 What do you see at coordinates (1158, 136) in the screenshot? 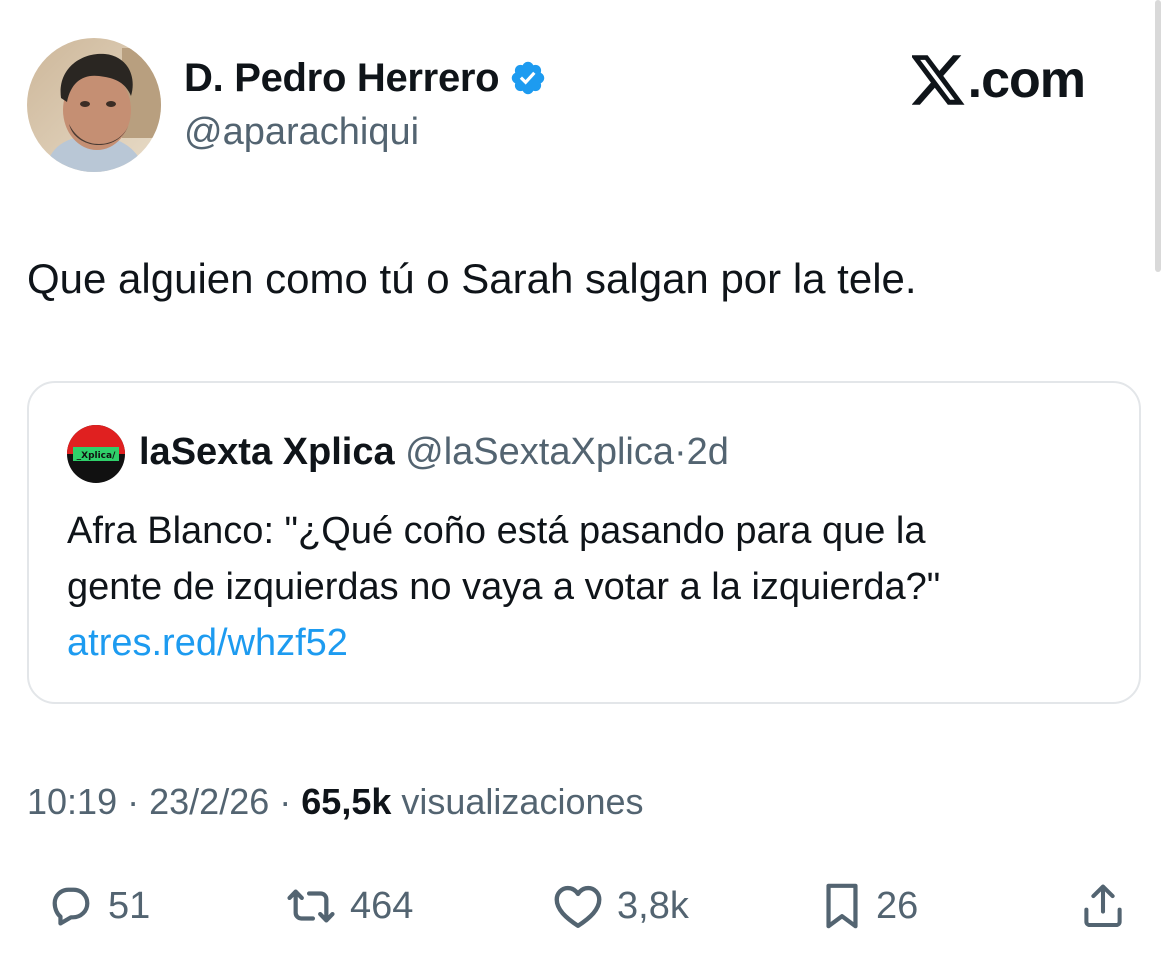
I see `scrollbar` at bounding box center [1158, 136].